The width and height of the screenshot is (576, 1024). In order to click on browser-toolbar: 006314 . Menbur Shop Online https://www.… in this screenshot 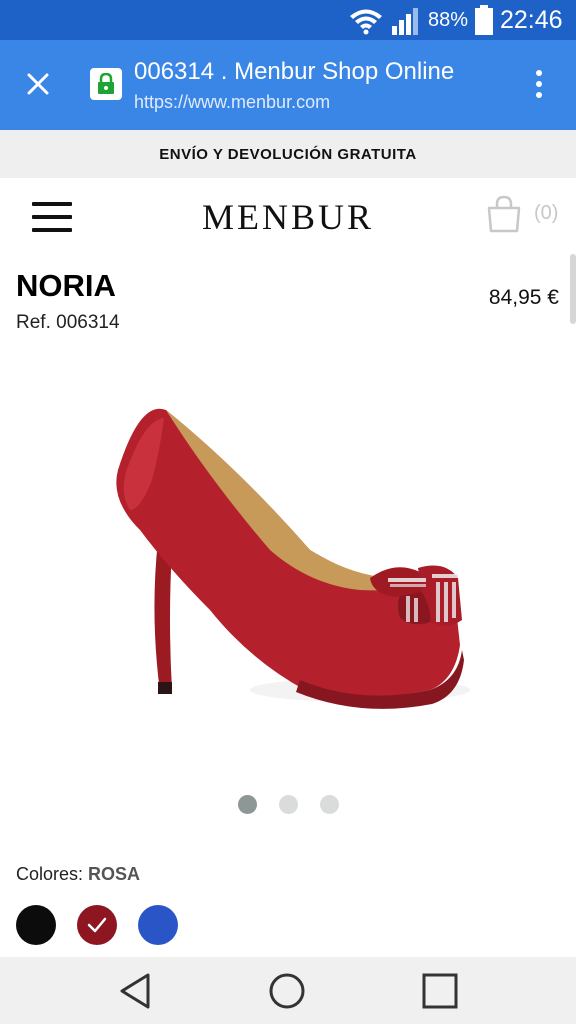, I will do `click(288, 85)`.